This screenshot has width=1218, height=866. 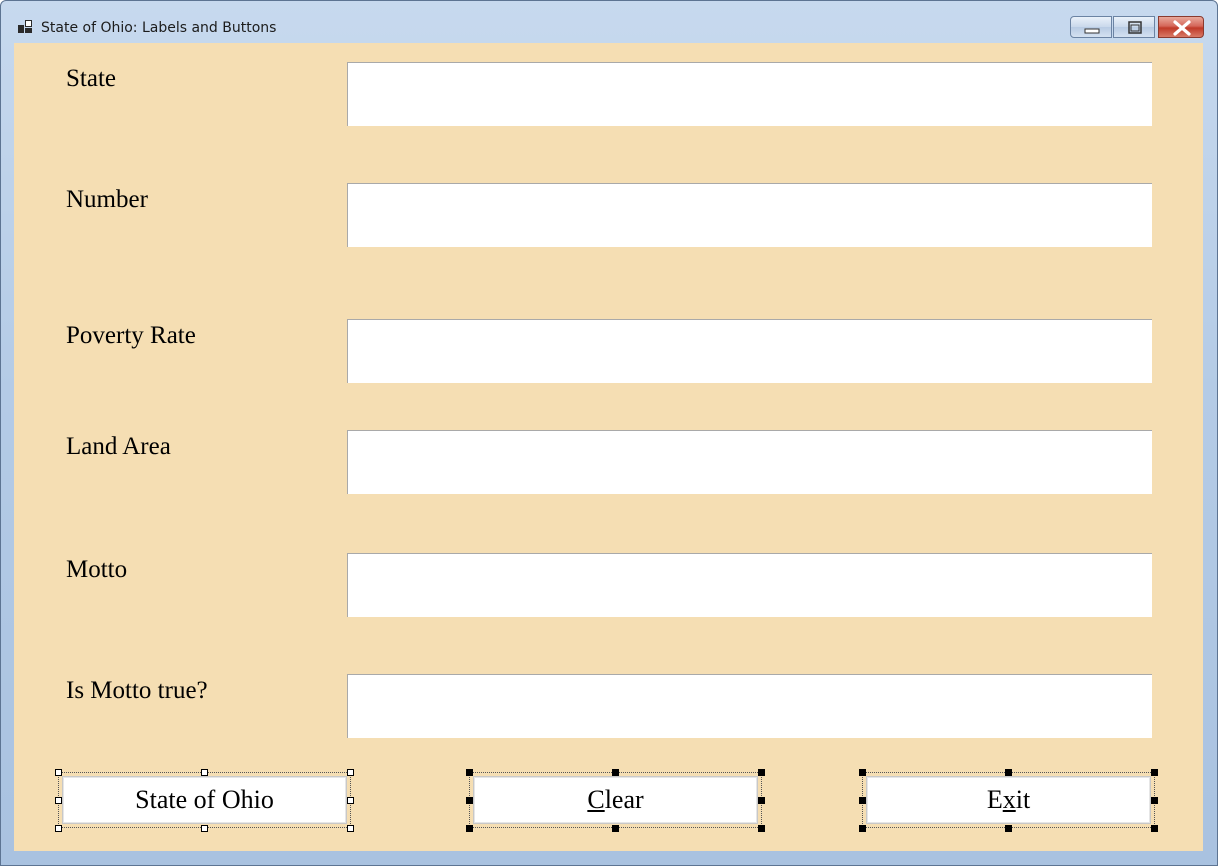 I want to click on state-of-ohio-button: State of Ohio, so click(x=204, y=800).